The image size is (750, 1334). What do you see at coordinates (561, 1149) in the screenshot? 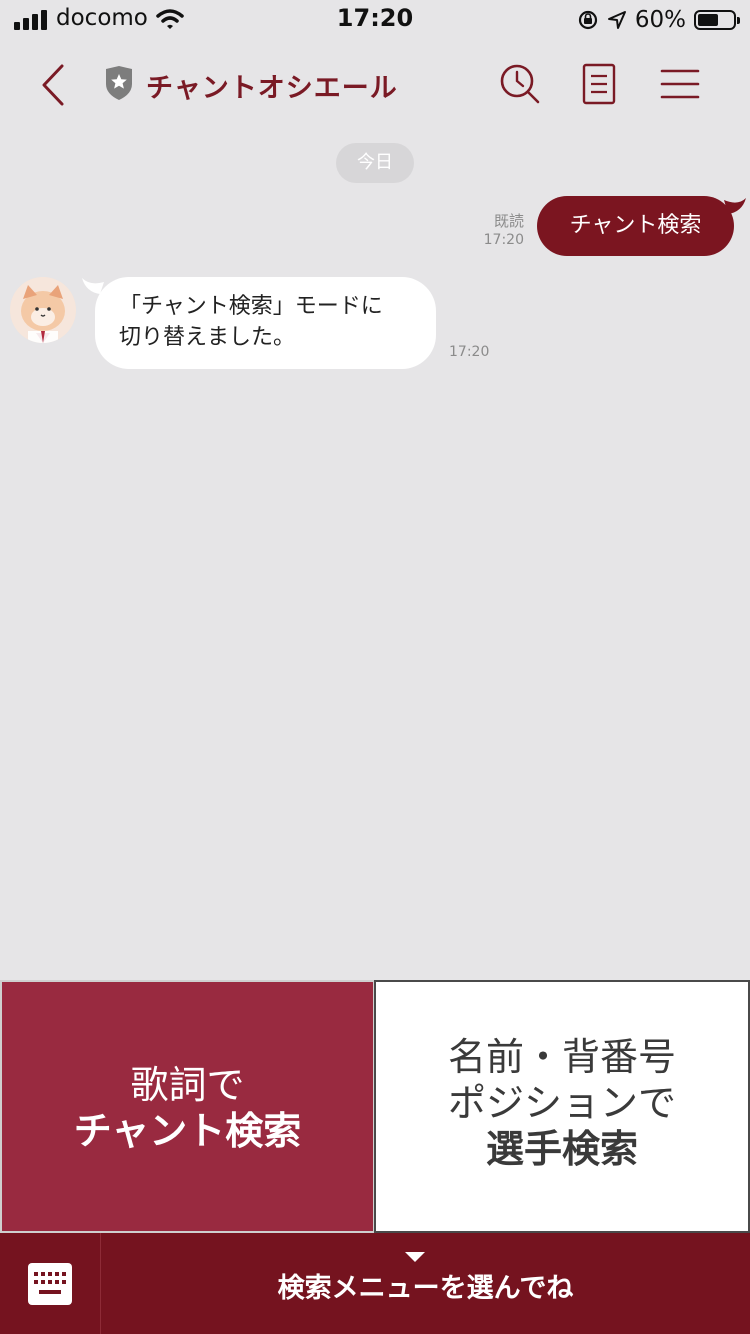
I see `player-search-label: 選手検索` at bounding box center [561, 1149].